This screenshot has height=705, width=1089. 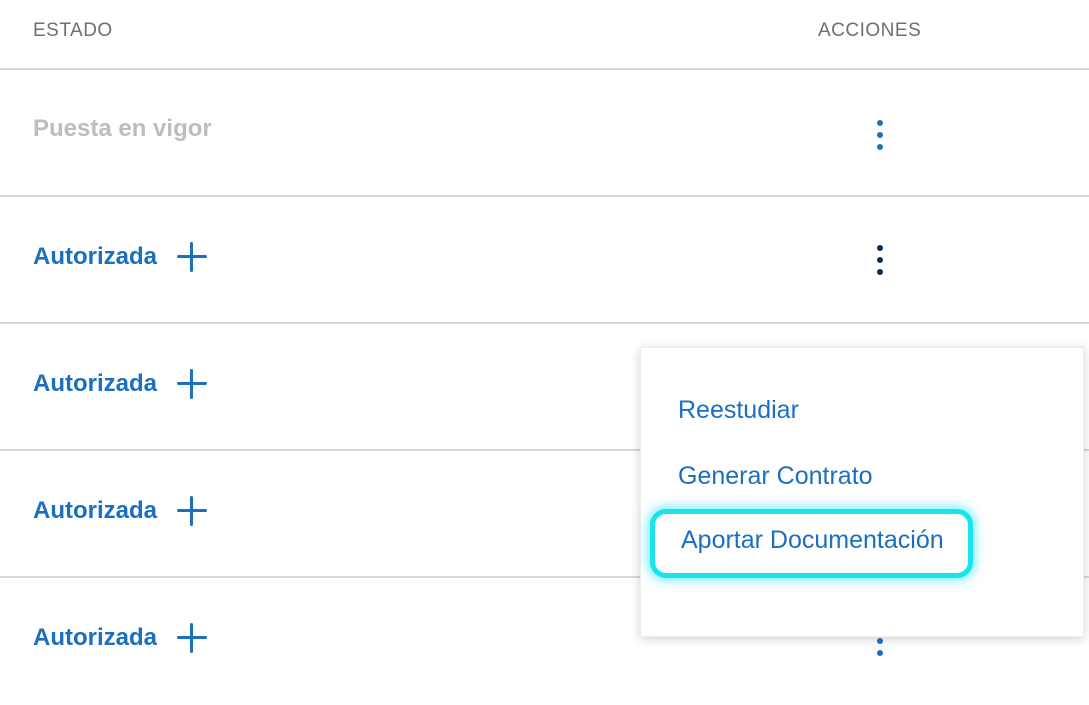 I want to click on menu-item-aportar-documentacion: Aportar Documentación, so click(x=811, y=543).